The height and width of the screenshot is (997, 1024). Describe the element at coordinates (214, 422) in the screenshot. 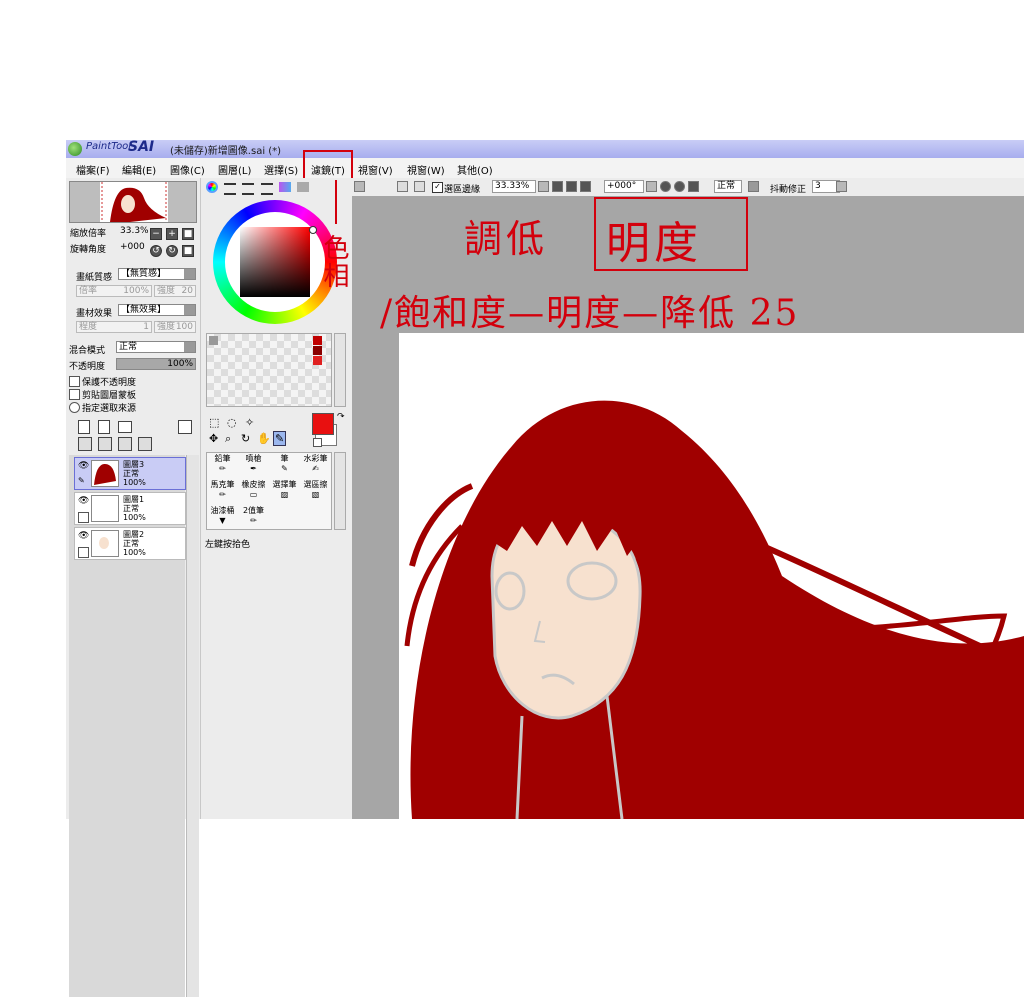

I see `rect-select-icon: ⬚` at that location.